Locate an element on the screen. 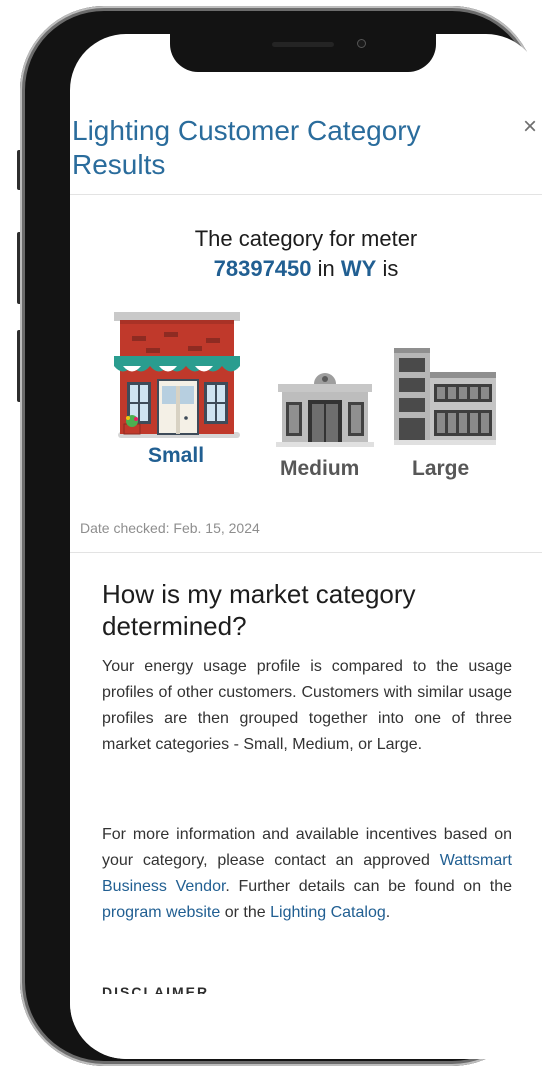 This screenshot has width=542, height=1072. close-button: × is located at coordinates (530, 127).